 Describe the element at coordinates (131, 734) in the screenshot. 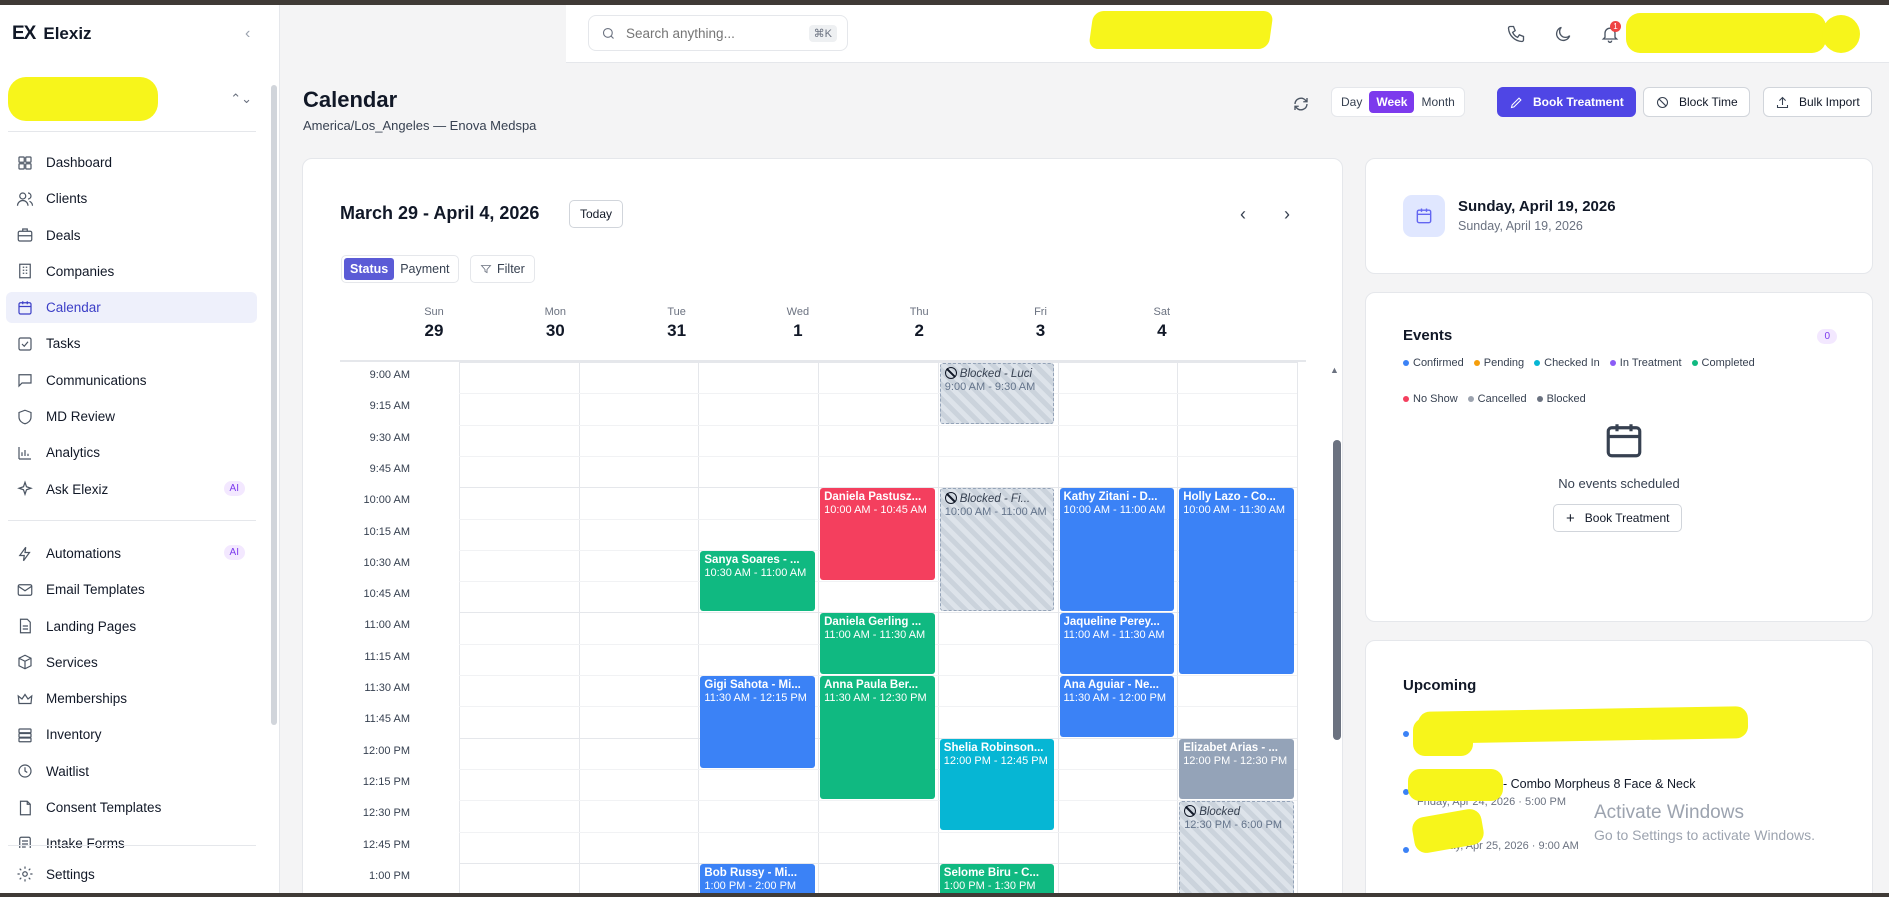

I see `sidebar-item-inventory: Inventory` at that location.